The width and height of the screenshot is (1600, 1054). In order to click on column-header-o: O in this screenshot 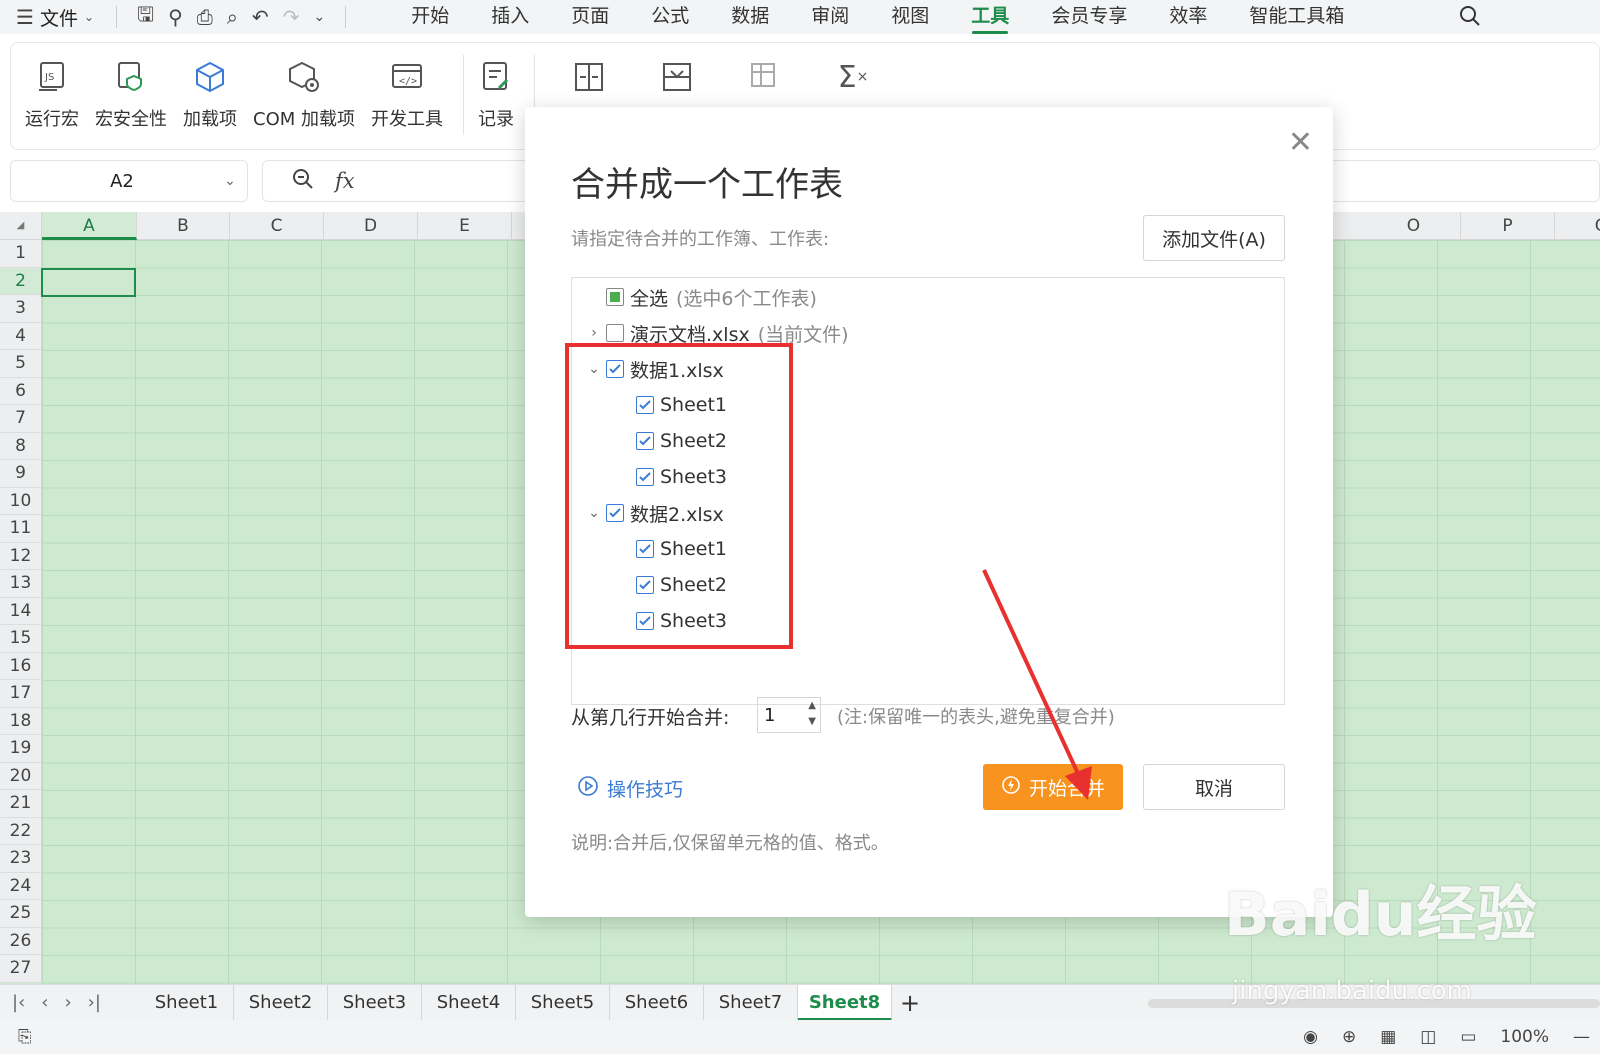, I will do `click(1414, 226)`.